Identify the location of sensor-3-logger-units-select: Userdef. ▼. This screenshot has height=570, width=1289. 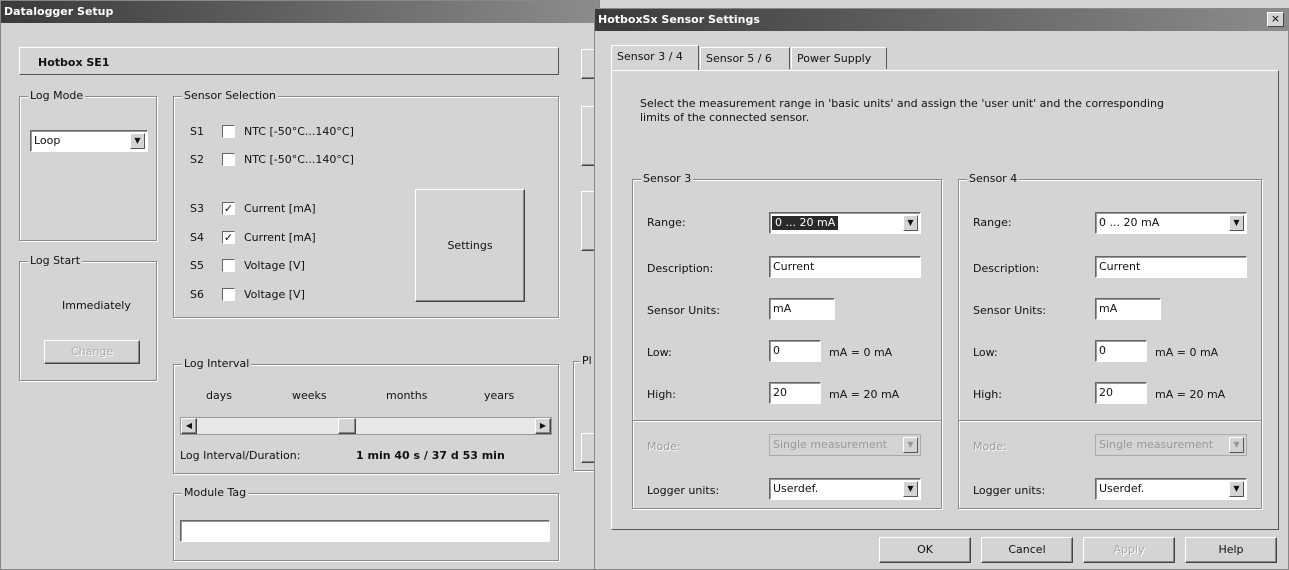
(845, 489).